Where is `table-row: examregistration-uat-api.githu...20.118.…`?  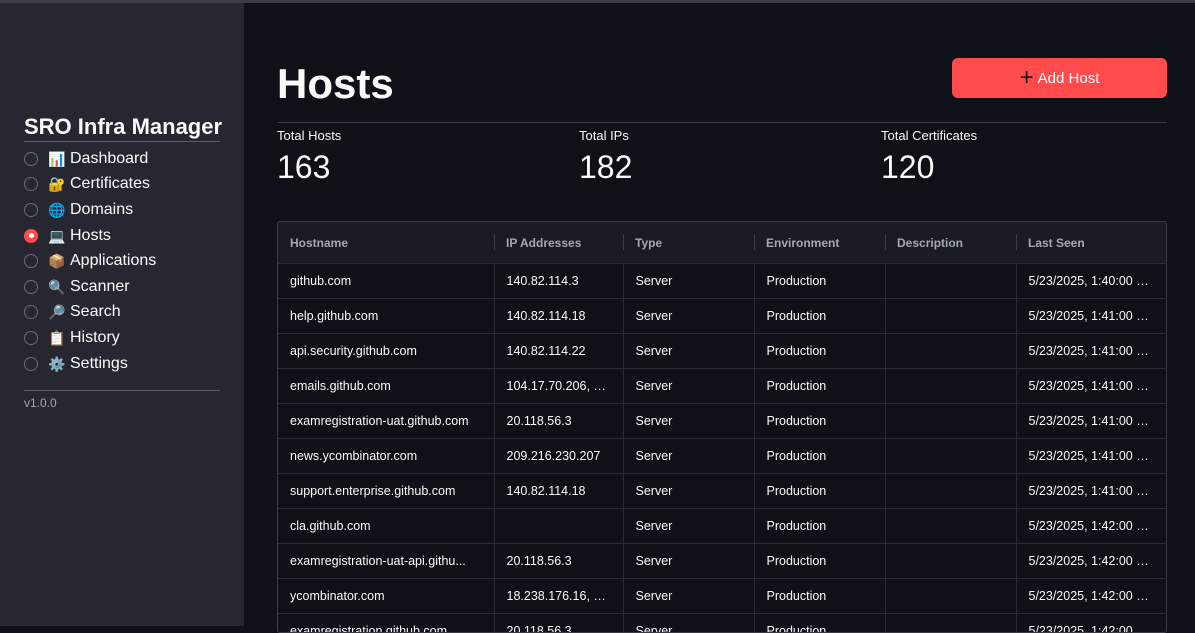
table-row: examregistration-uat-api.githu...20.118.… is located at coordinates (722, 561).